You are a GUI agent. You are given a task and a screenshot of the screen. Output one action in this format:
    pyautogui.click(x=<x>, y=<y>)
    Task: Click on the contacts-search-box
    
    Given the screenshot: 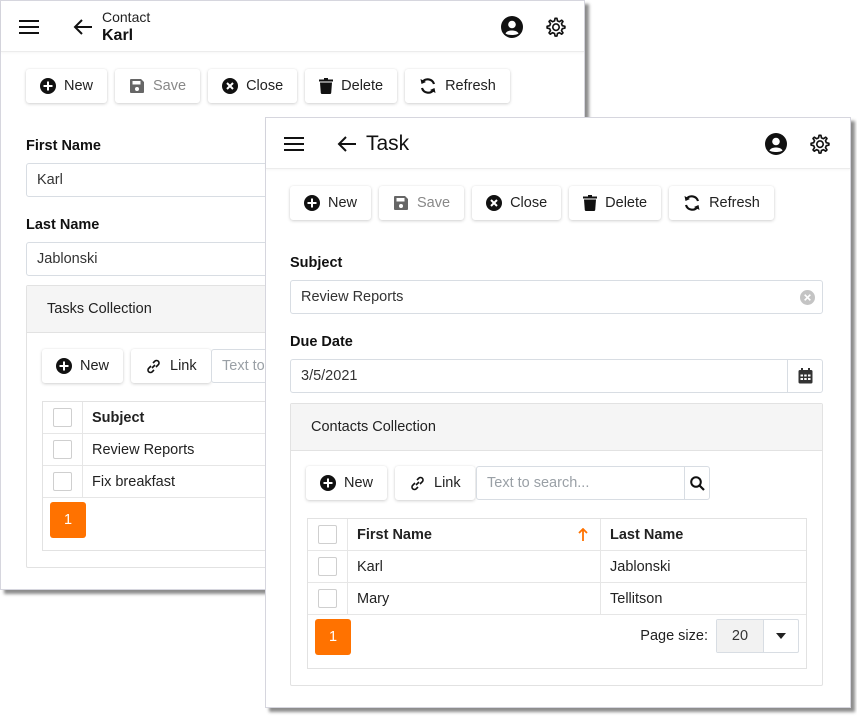 What is the action you would take?
    pyautogui.click(x=593, y=483)
    